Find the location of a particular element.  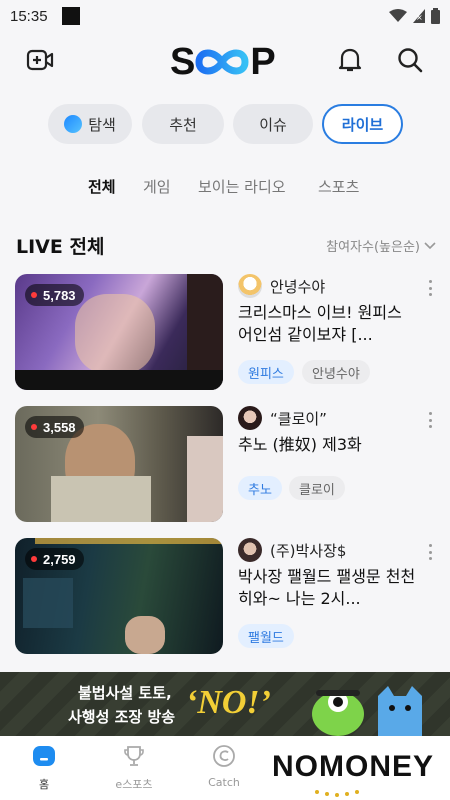

wifi-icon is located at coordinates (398, 15).